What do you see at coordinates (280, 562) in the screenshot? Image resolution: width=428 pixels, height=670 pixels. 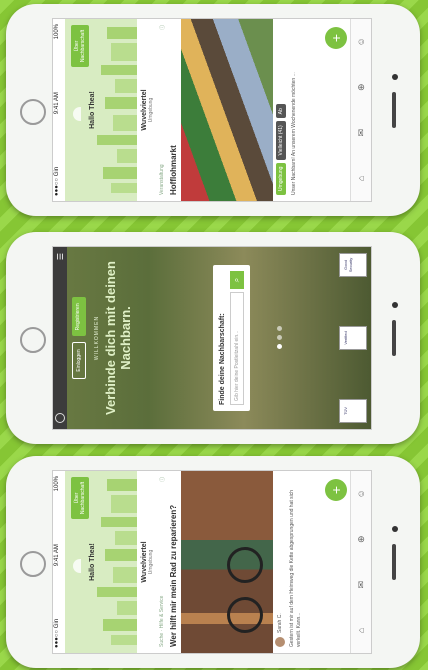 I see `author-row: Sarah C.` at bounding box center [280, 562].